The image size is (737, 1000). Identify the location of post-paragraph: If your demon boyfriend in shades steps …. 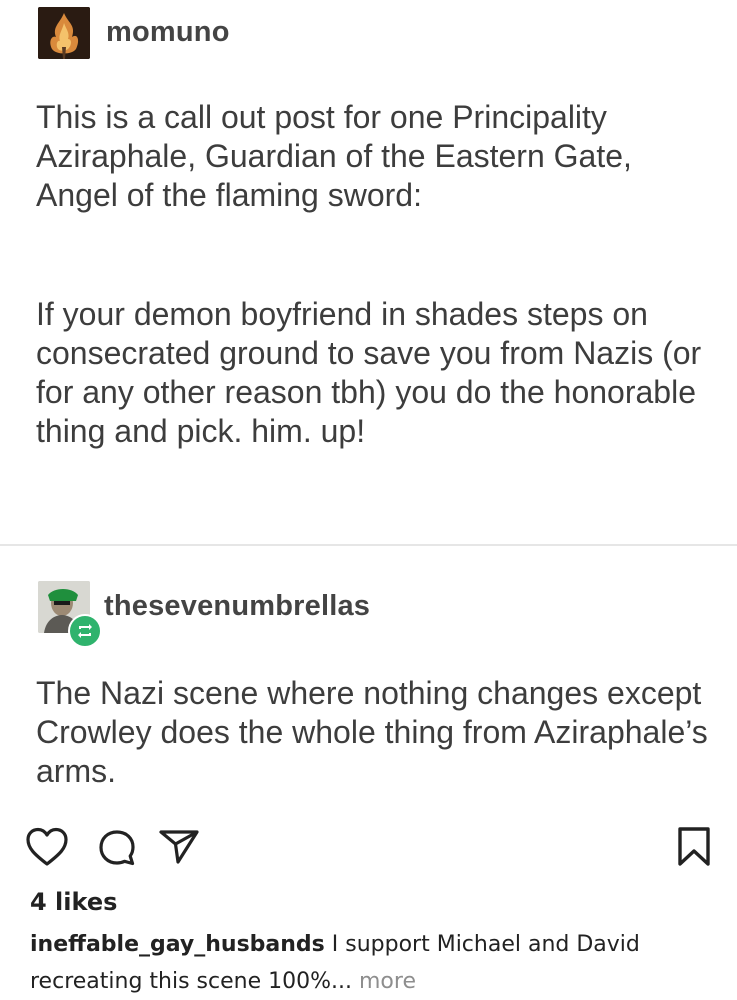
(369, 372).